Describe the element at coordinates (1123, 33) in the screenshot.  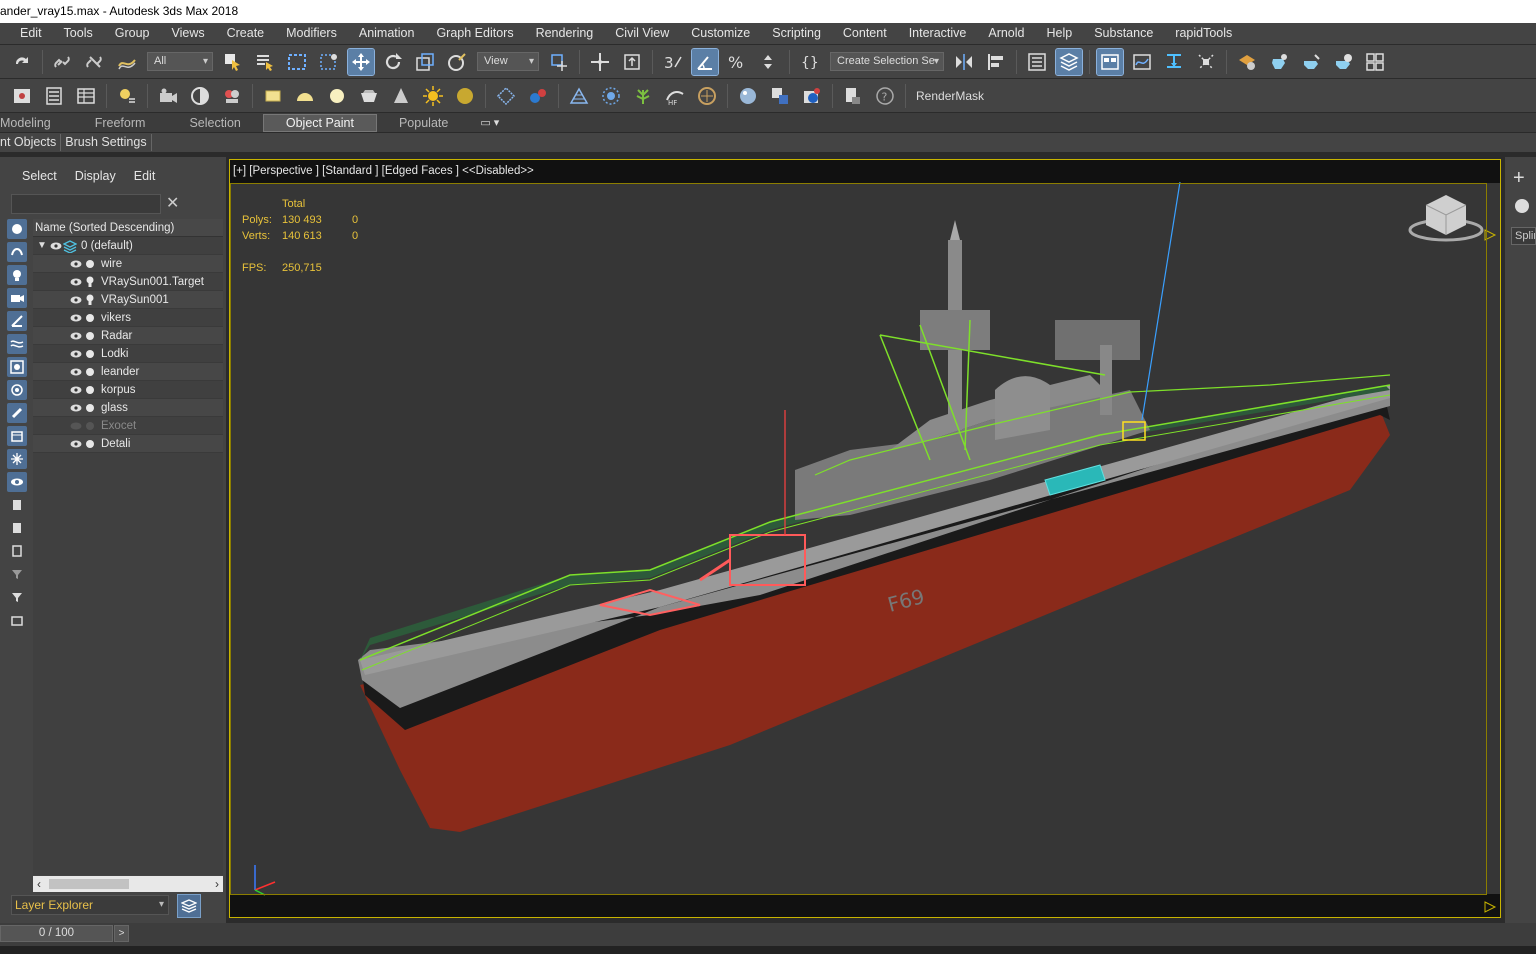
I see `menu-substance: Substance` at that location.